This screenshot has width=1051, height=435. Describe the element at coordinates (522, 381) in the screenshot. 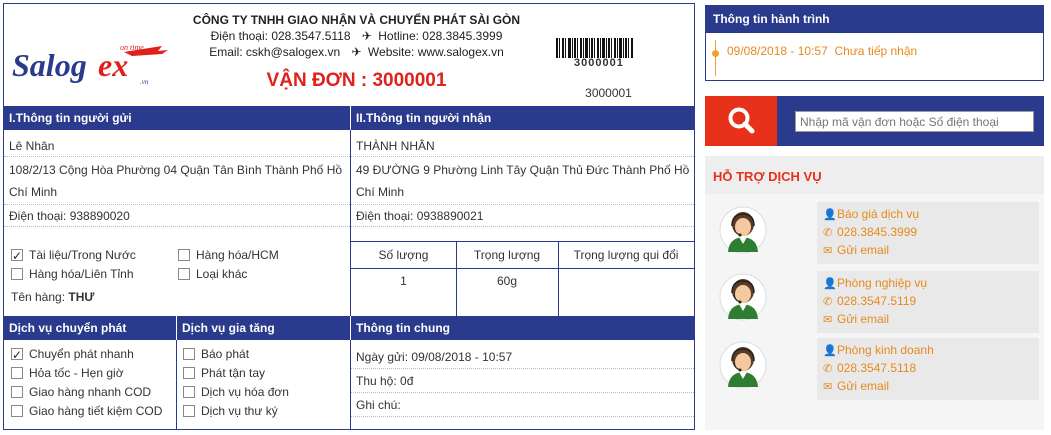

I see `cod-amount: Thu hộ: 0đ` at that location.